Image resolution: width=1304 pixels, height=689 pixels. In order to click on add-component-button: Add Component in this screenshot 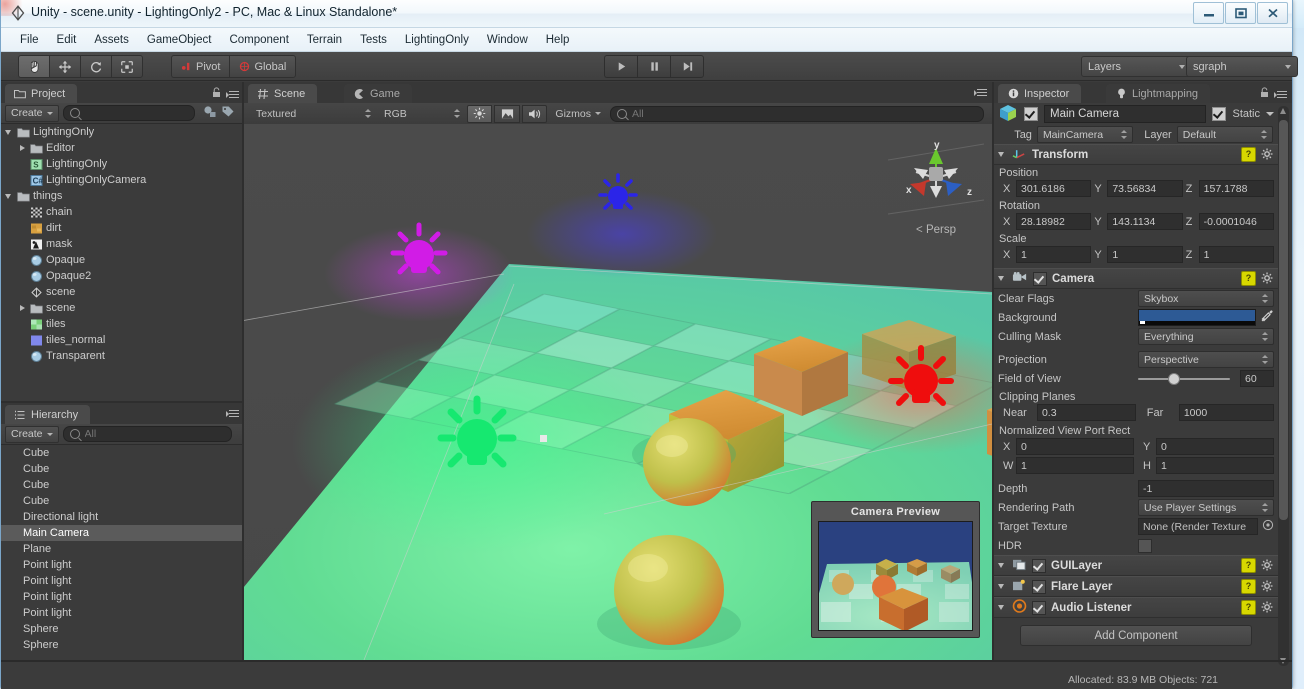, I will do `click(1136, 635)`.